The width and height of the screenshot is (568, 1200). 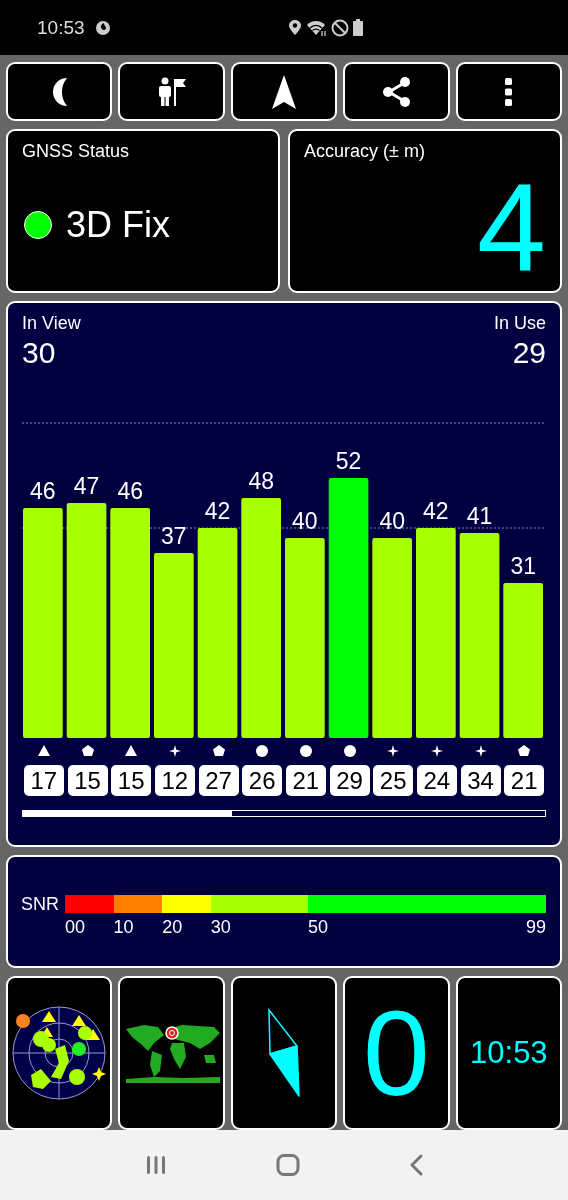 I want to click on in-view-label: In View, so click(x=51, y=323).